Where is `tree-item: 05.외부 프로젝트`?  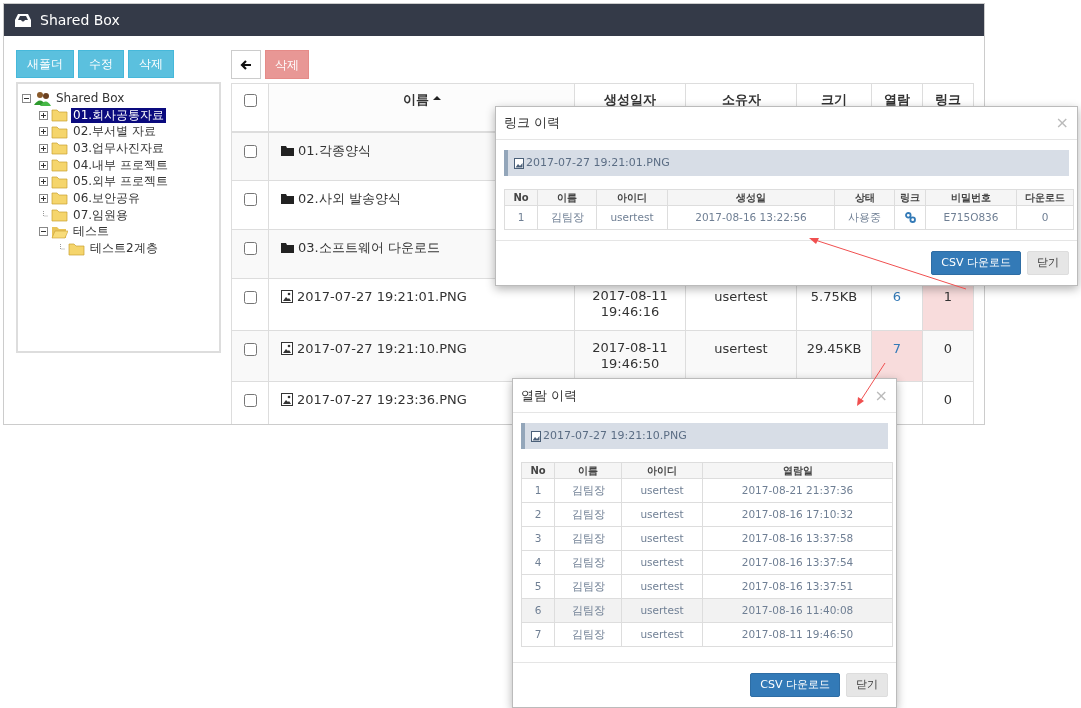 tree-item: 05.외부 프로젝트 is located at coordinates (120, 182).